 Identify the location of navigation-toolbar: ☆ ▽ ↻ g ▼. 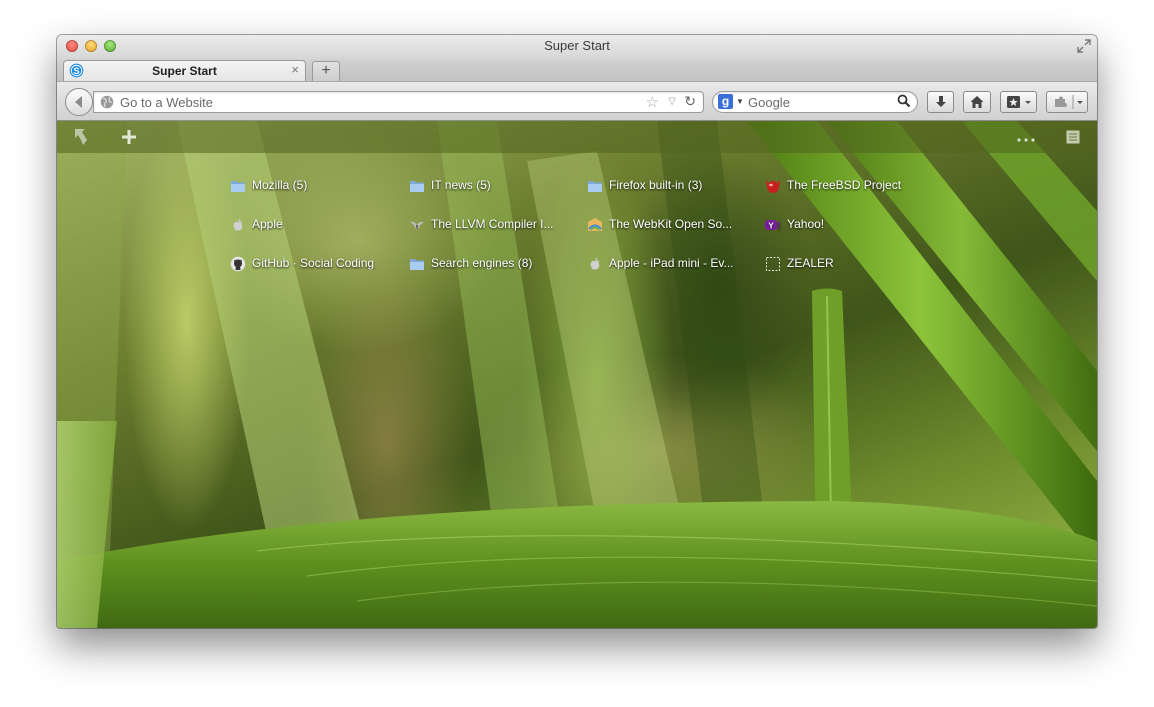
(577, 101).